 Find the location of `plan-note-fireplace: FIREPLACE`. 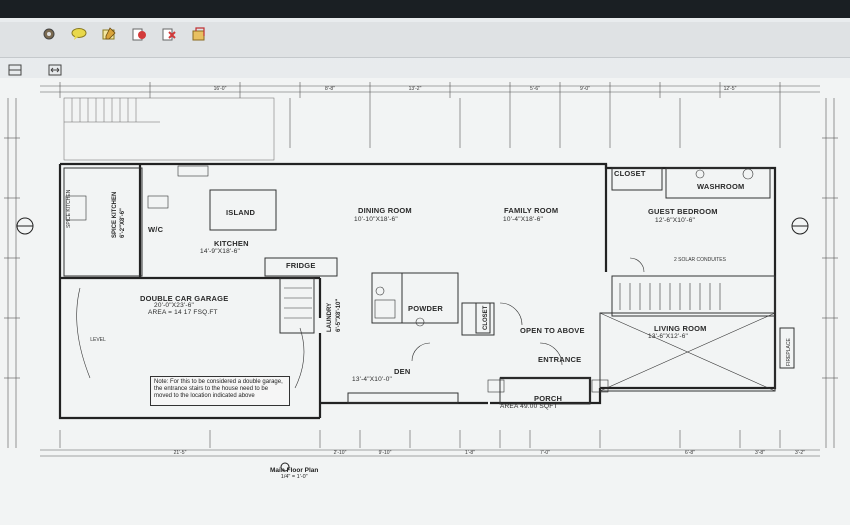

plan-note-fireplace: FIREPLACE is located at coordinates (789, 352).